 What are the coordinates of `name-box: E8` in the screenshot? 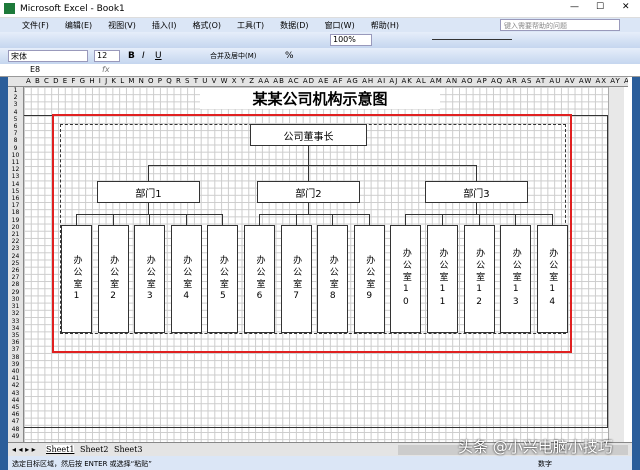 It's located at (35, 69).